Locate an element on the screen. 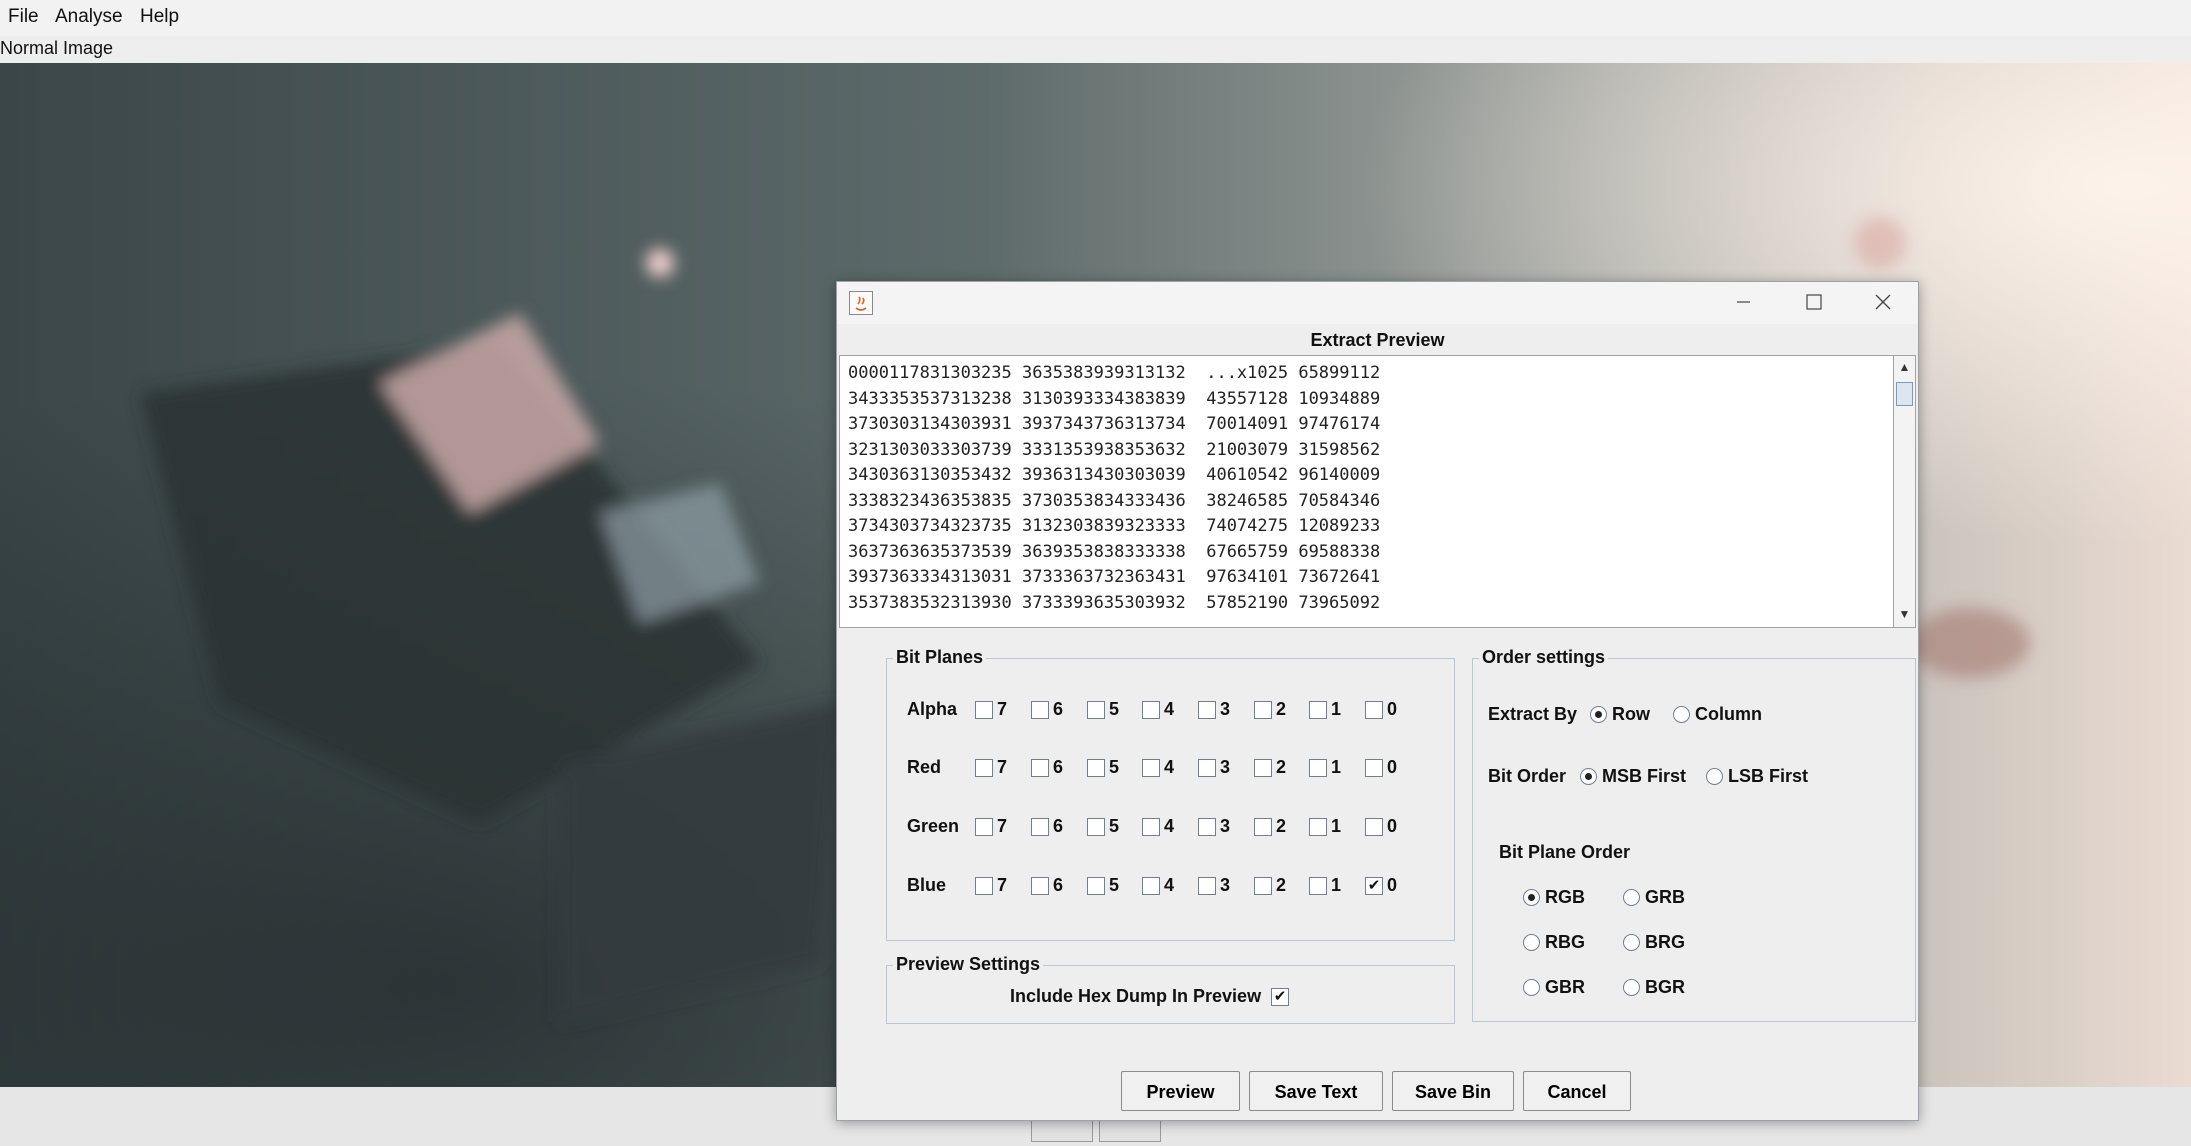 The width and height of the screenshot is (2191, 1146). radio-label: RBG is located at coordinates (1565, 942).